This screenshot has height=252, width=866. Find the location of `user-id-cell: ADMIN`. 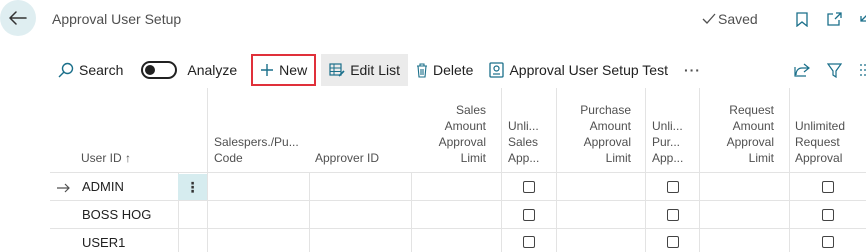

user-id-cell: ADMIN is located at coordinates (103, 186).